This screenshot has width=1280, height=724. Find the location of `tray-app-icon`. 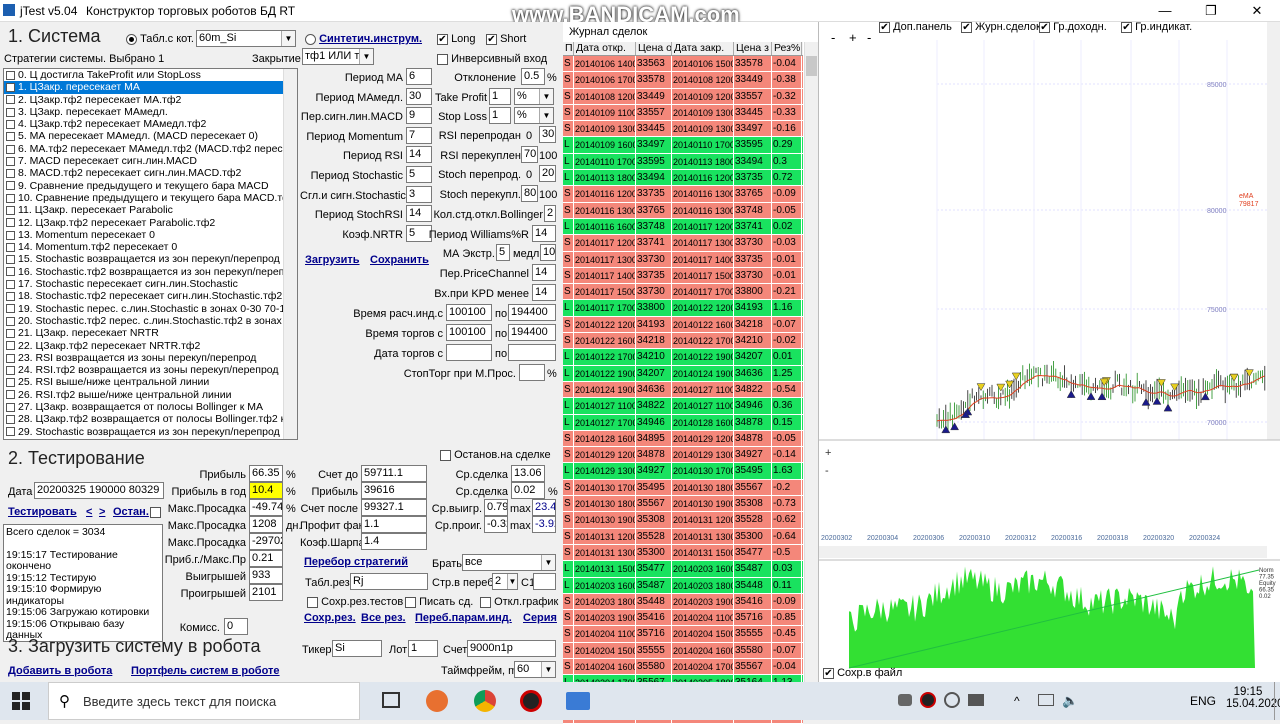

tray-app-icon is located at coordinates (952, 700).